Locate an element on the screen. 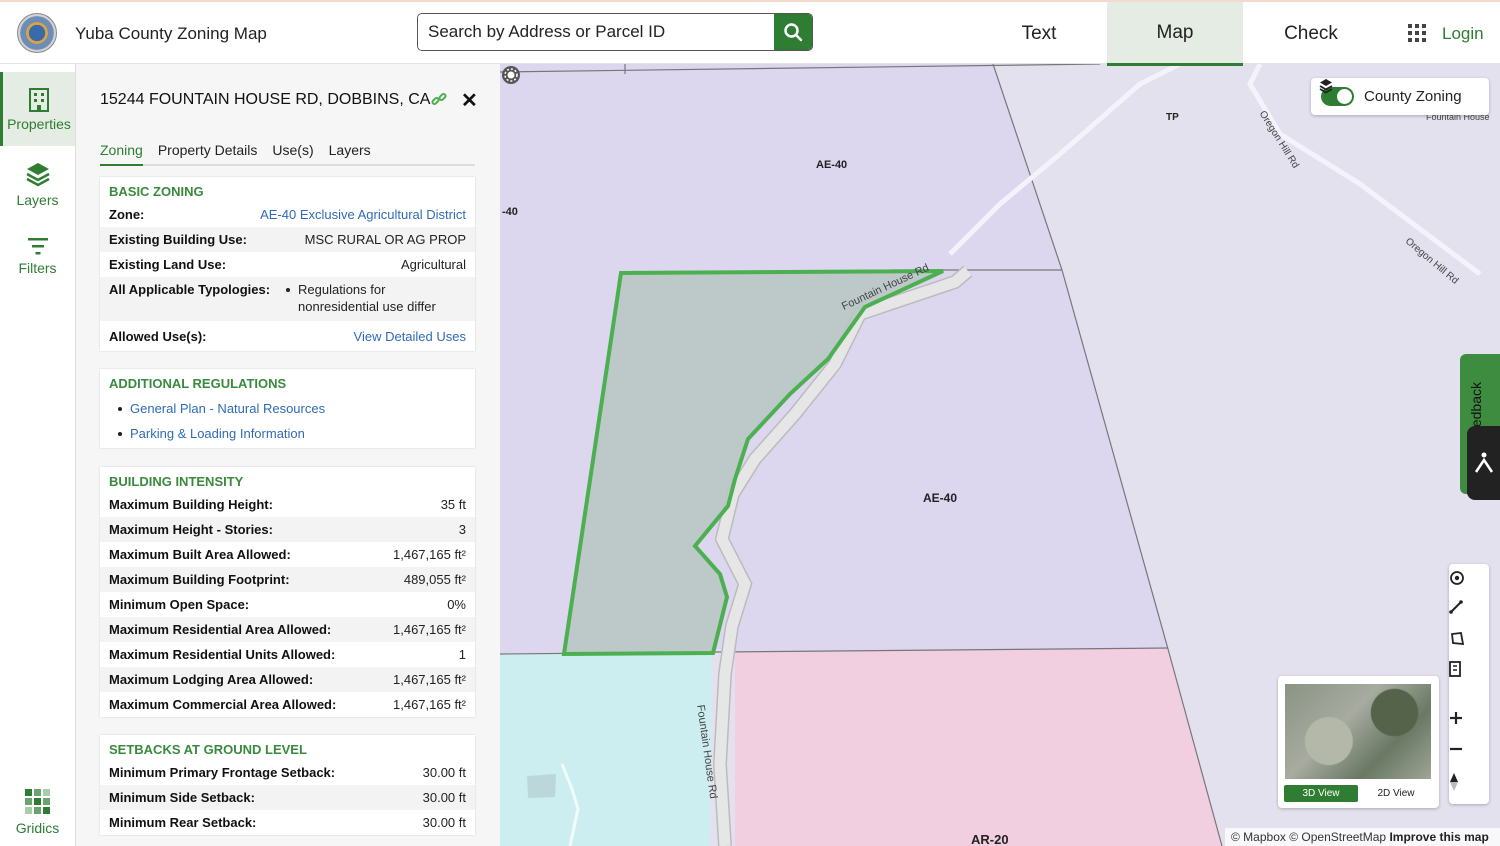 This screenshot has width=1500, height=846. row-value: 3 is located at coordinates (462, 529).